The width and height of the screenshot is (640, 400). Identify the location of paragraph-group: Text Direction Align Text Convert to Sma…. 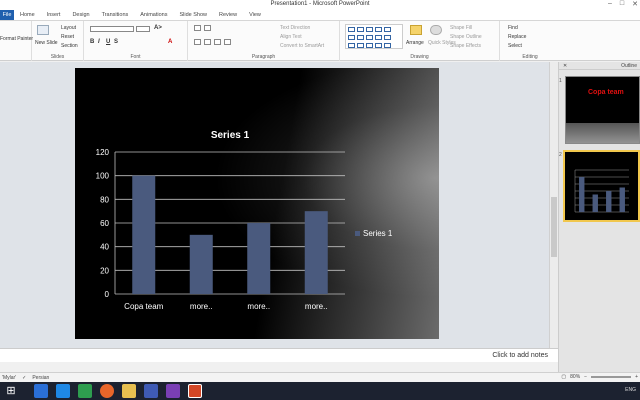
(264, 41).